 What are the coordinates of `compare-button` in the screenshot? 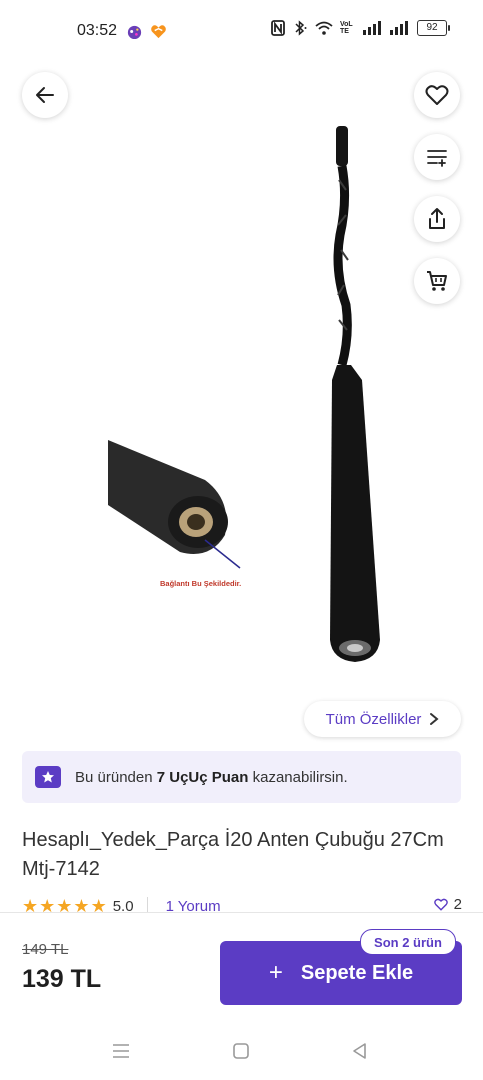 It's located at (437, 157).